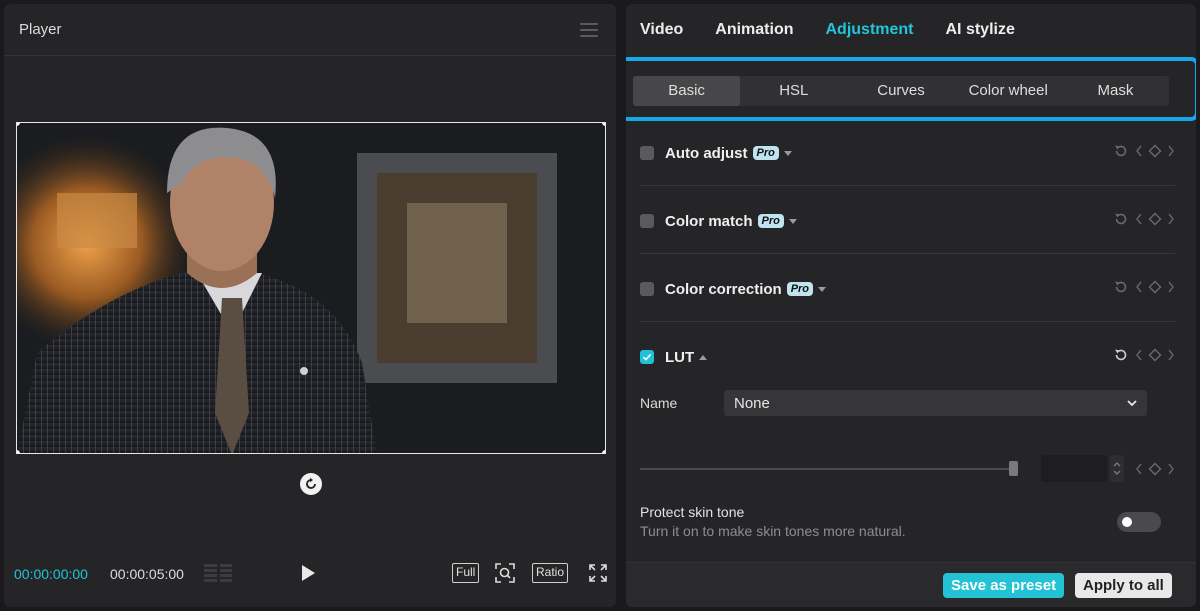 The width and height of the screenshot is (1200, 611). I want to click on player-title: Player, so click(40, 29).